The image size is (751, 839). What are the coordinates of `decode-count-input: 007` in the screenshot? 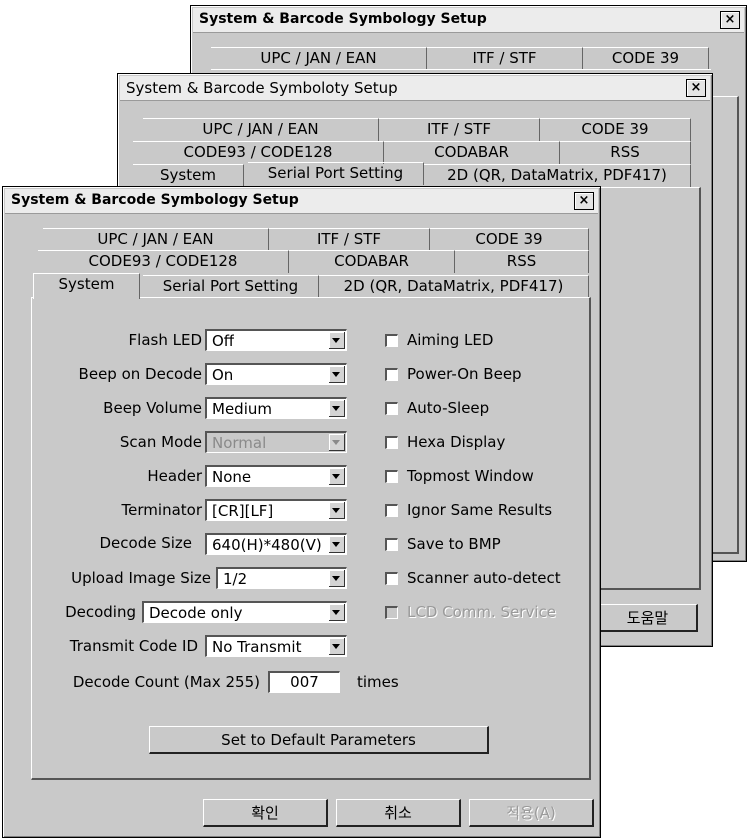 It's located at (304, 682).